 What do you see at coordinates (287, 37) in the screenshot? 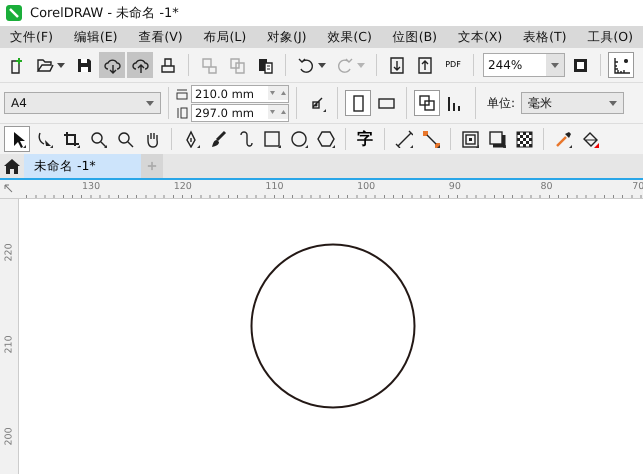
I see `menu-item: 对象(J)` at bounding box center [287, 37].